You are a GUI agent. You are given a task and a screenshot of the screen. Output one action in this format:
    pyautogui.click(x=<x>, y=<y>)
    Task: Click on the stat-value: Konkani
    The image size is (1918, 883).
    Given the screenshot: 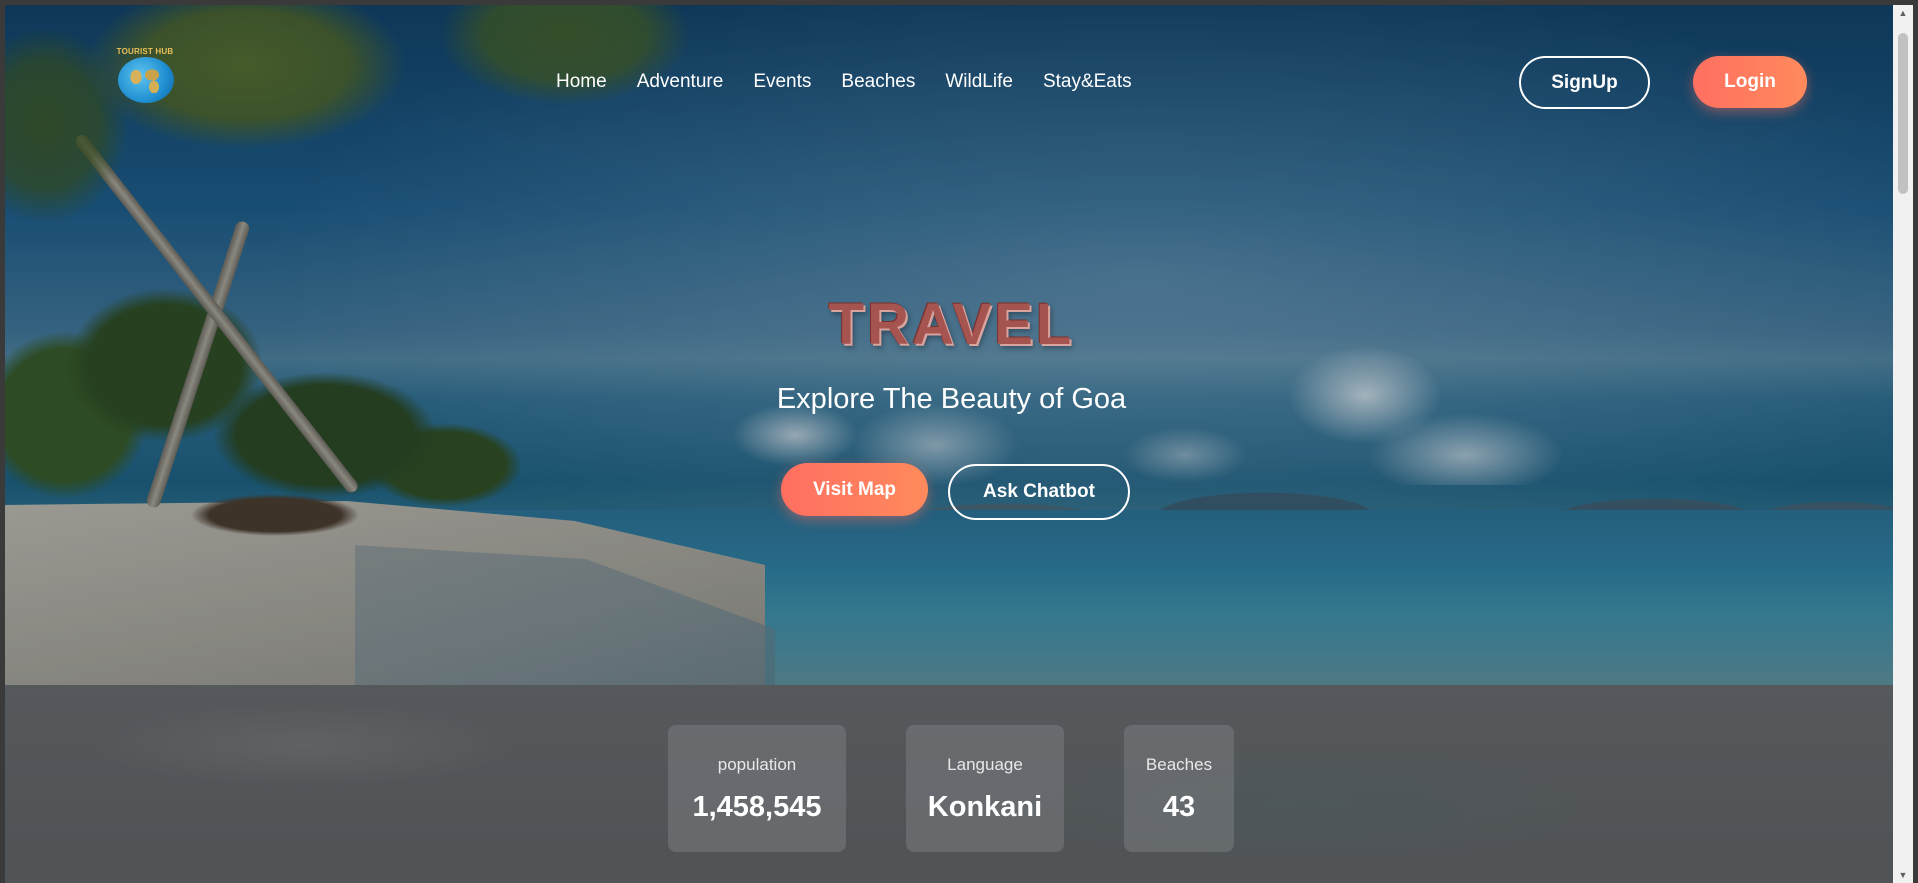 What is the action you would take?
    pyautogui.click(x=985, y=807)
    